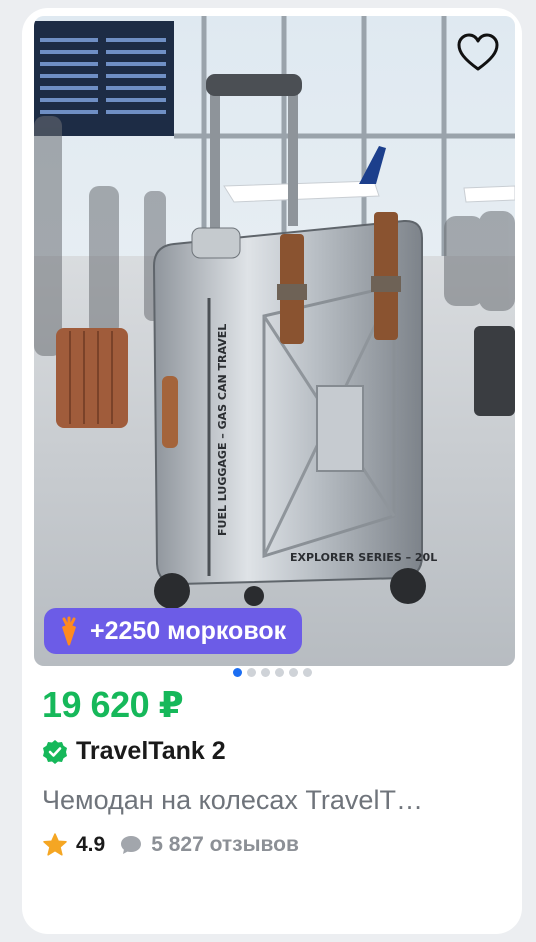 Image resolution: width=536 pixels, height=942 pixels. Describe the element at coordinates (91, 844) in the screenshot. I see `rating-value: 4.9` at that location.